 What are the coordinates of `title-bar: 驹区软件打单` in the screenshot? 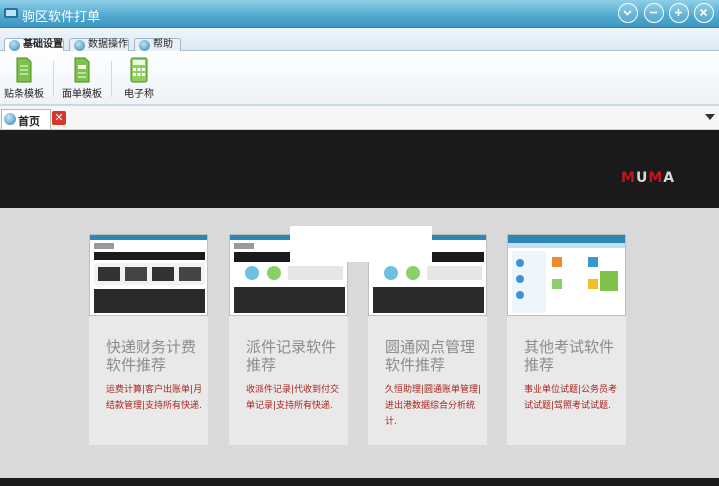 It's located at (359, 14).